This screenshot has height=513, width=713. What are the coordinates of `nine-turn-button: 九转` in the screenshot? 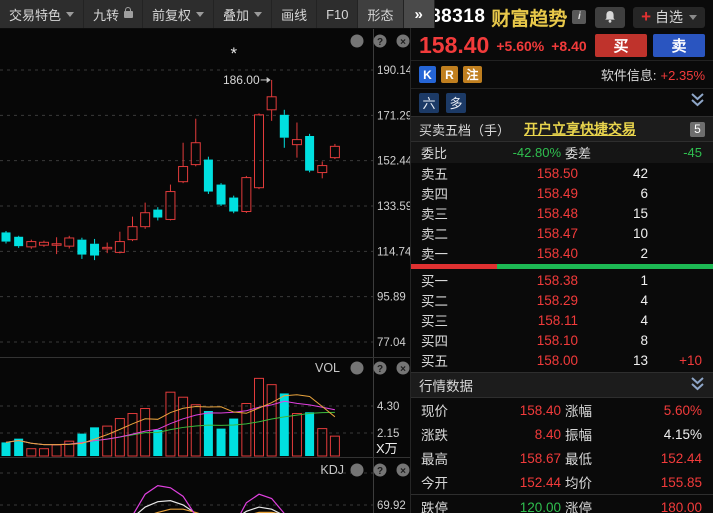 It's located at (114, 14).